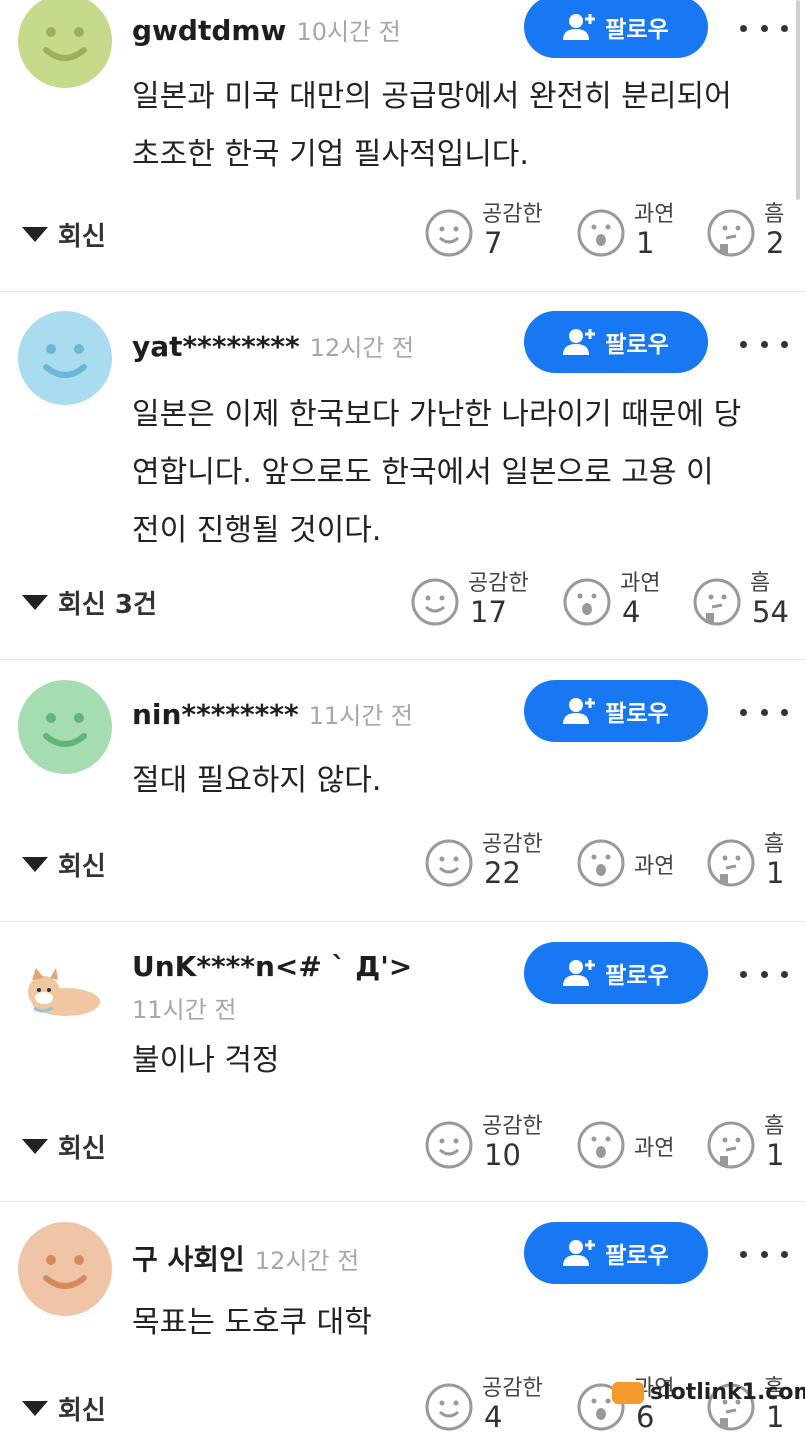  What do you see at coordinates (493, 243) in the screenshot?
I see `empathy-count: 7` at bounding box center [493, 243].